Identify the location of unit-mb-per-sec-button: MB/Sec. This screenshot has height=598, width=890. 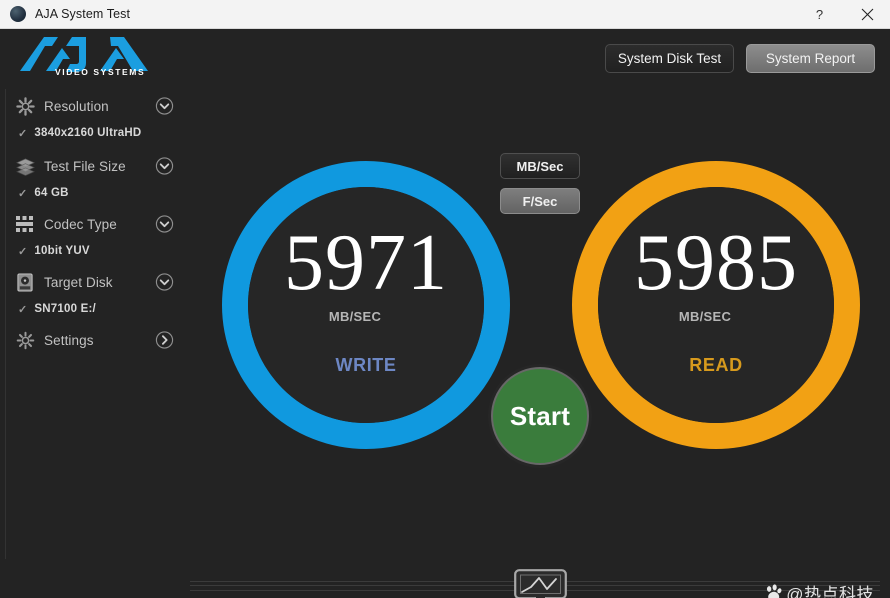
(540, 166).